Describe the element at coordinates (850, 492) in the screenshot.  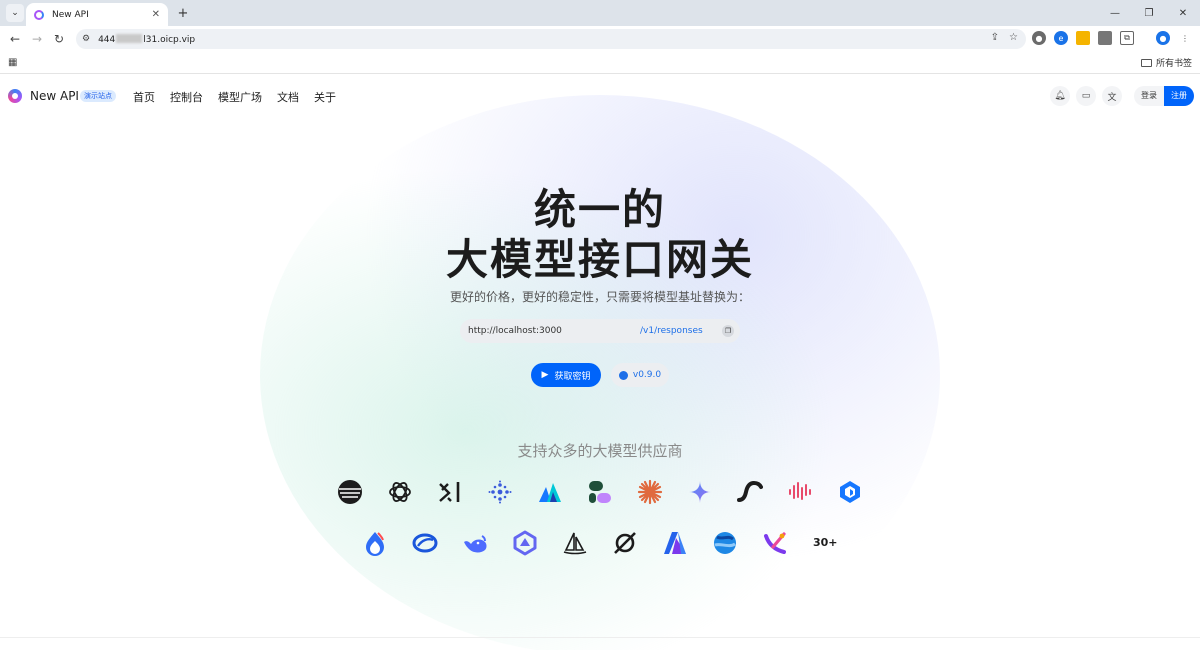
I see `qingyan-icon` at that location.